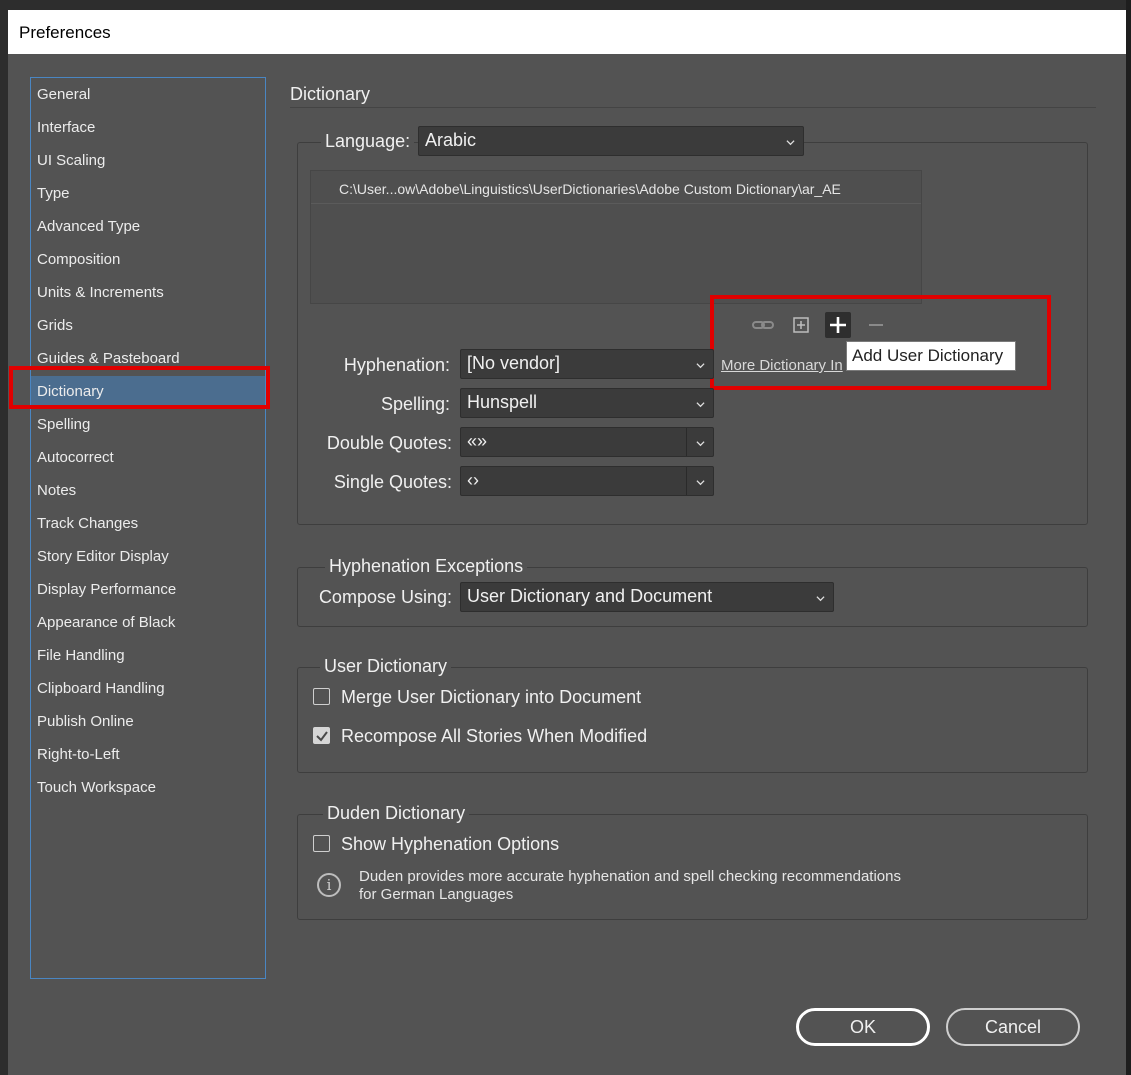 The width and height of the screenshot is (1131, 1075). What do you see at coordinates (321, 696) in the screenshot?
I see `merge-user-dictionary-checkbox` at bounding box center [321, 696].